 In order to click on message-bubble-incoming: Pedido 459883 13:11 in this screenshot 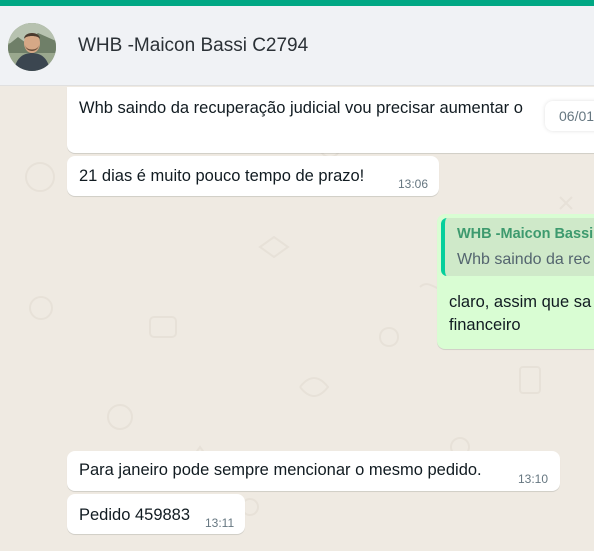, I will do `click(156, 514)`.